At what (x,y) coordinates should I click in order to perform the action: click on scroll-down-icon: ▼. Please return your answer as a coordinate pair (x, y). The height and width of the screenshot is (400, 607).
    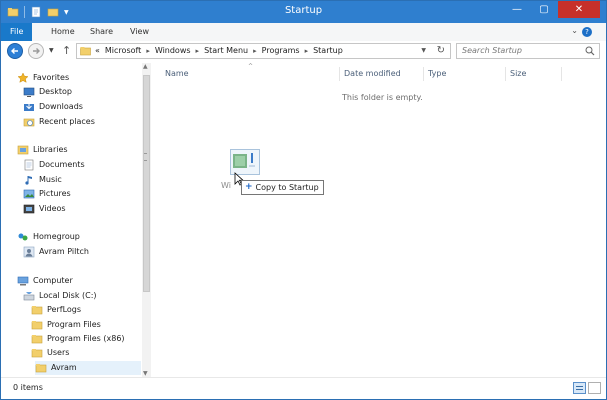
    Looking at the image, I should click on (145, 373).